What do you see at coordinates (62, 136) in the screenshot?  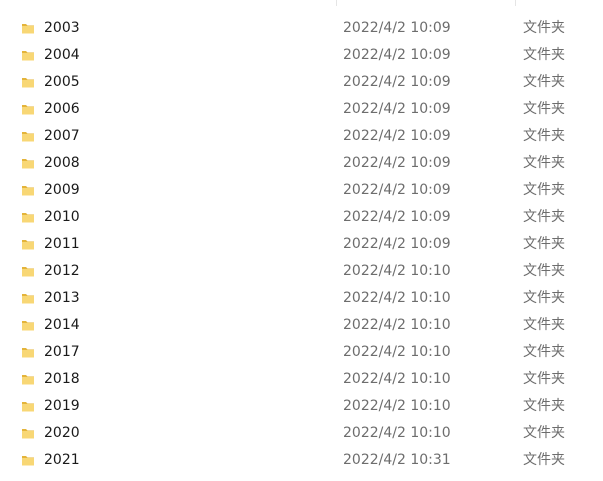 I see `file-name: 2007` at bounding box center [62, 136].